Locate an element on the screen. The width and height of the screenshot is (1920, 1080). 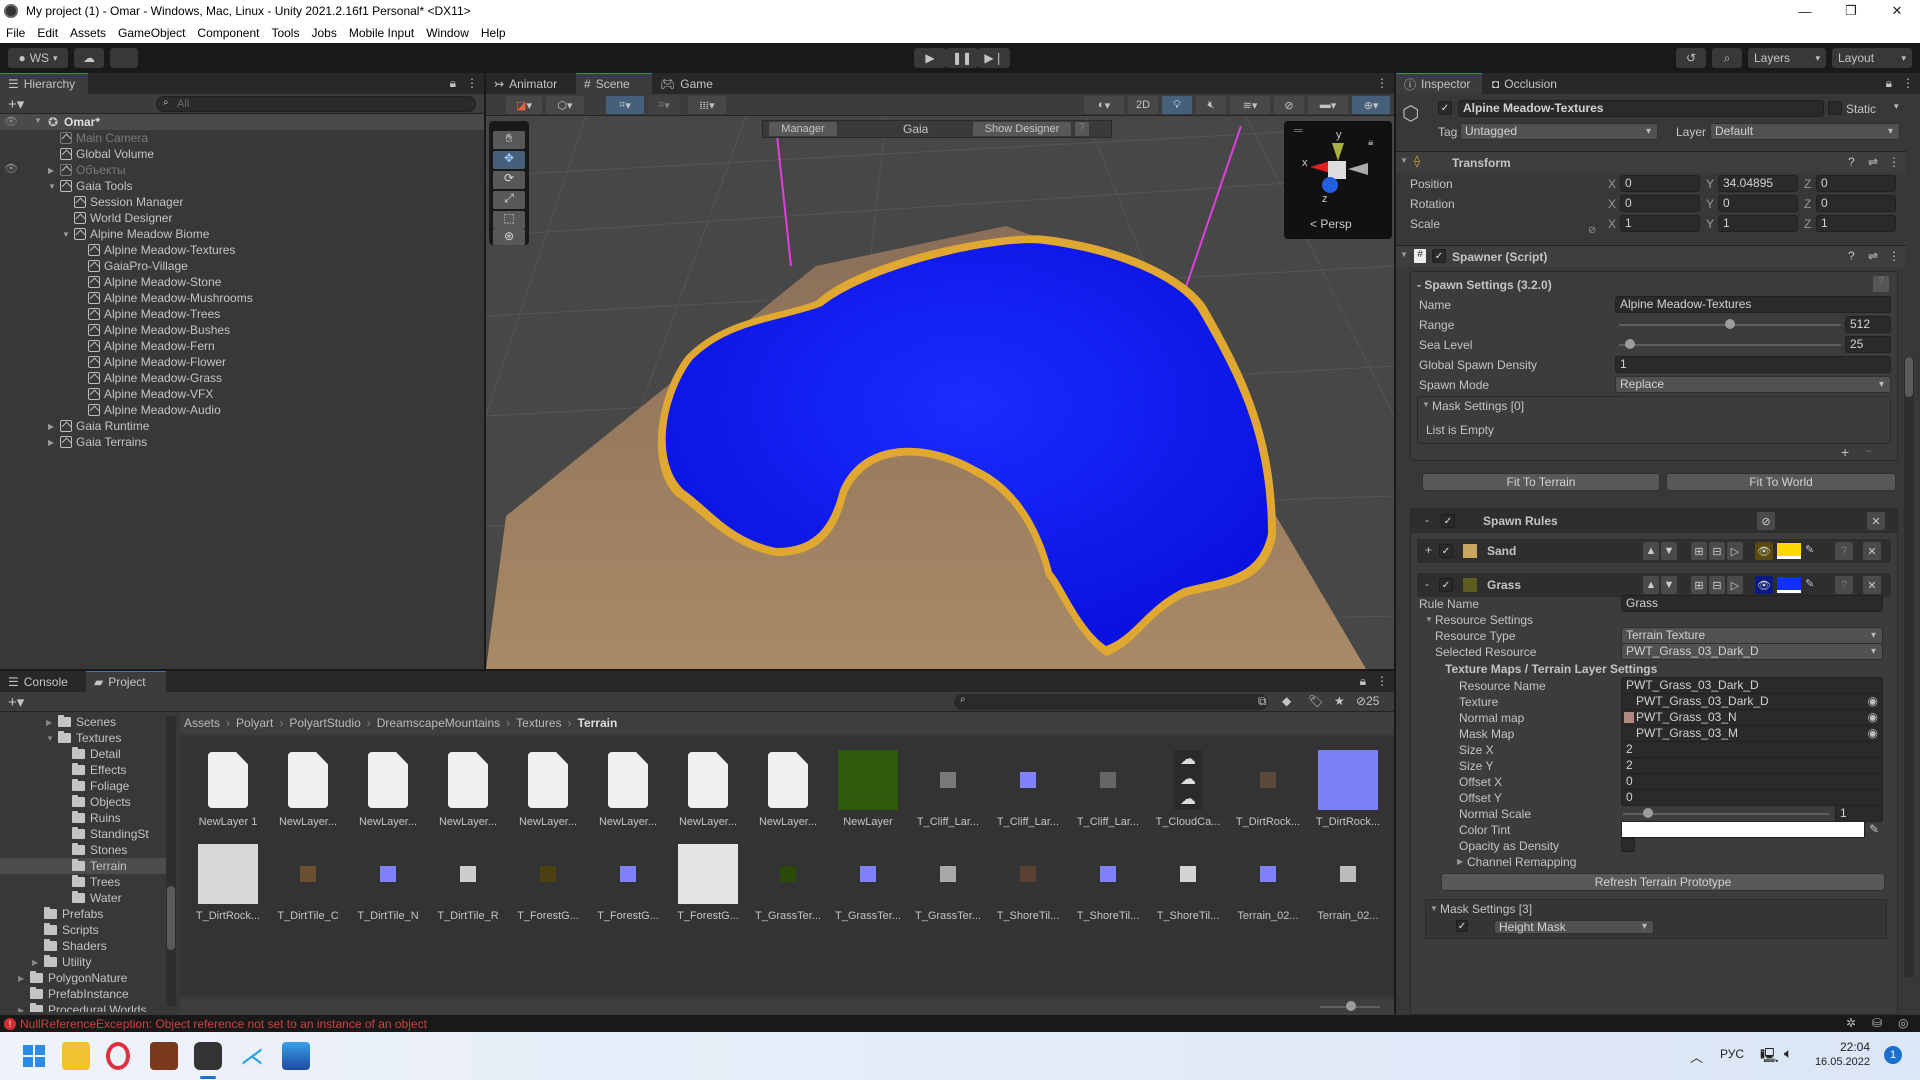
duplicate-button: ⊟ is located at coordinates (1717, 585).